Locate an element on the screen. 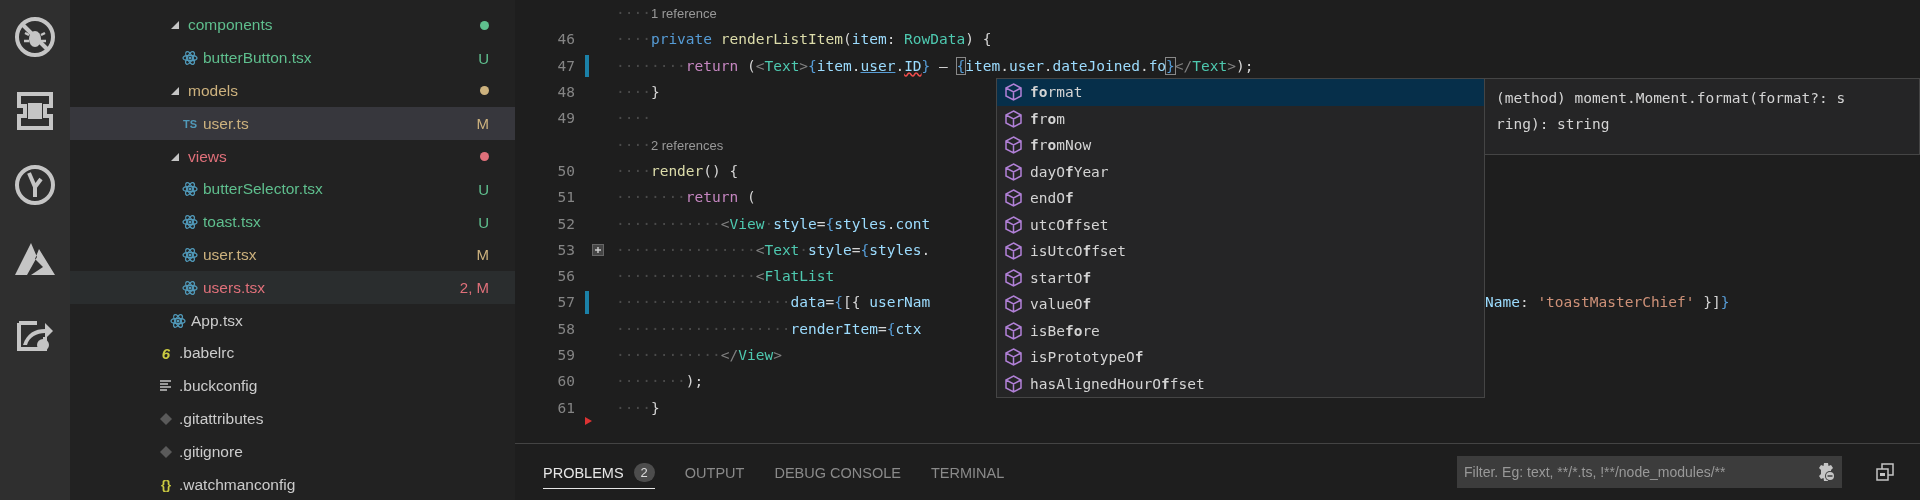 The width and height of the screenshot is (1920, 500). file-name: user.tsx is located at coordinates (230, 254).